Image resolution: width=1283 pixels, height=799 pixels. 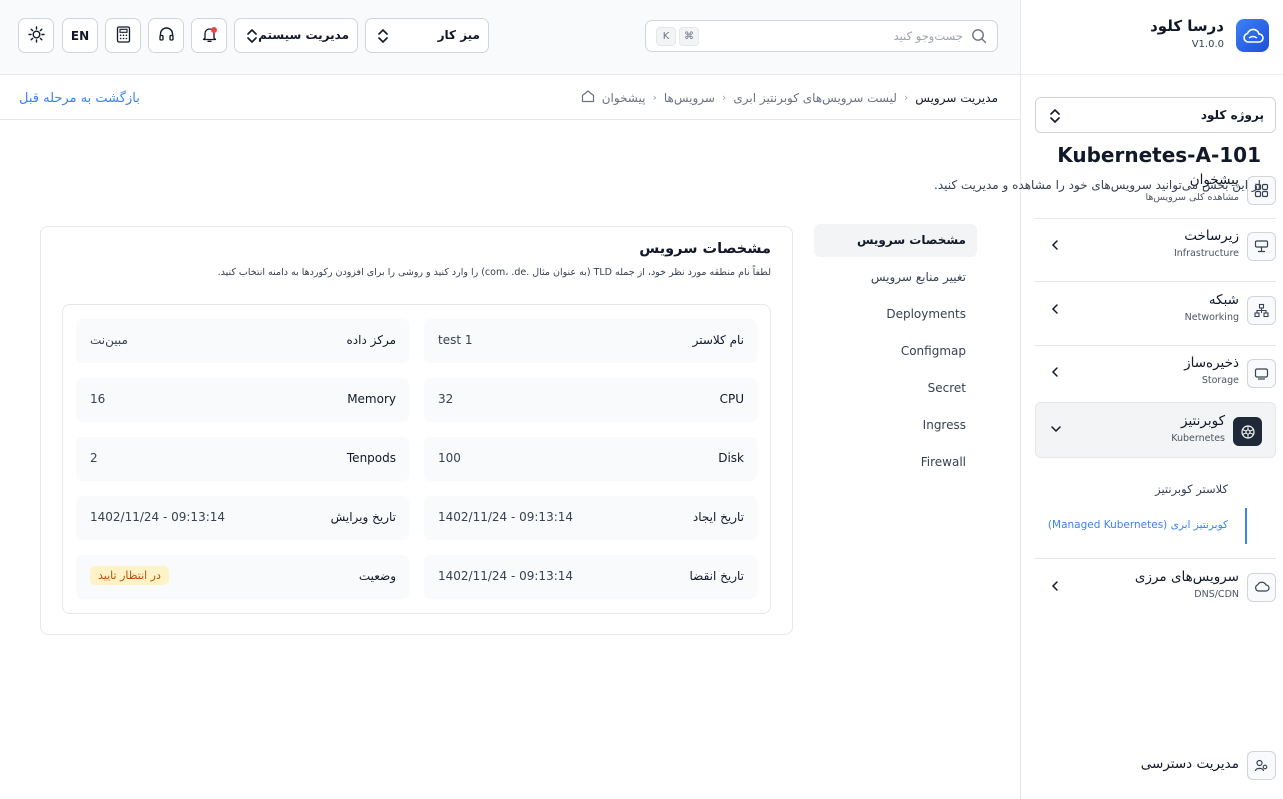 What do you see at coordinates (895, 240) in the screenshot?
I see `tab-service-details: مشخصات سرویس` at bounding box center [895, 240].